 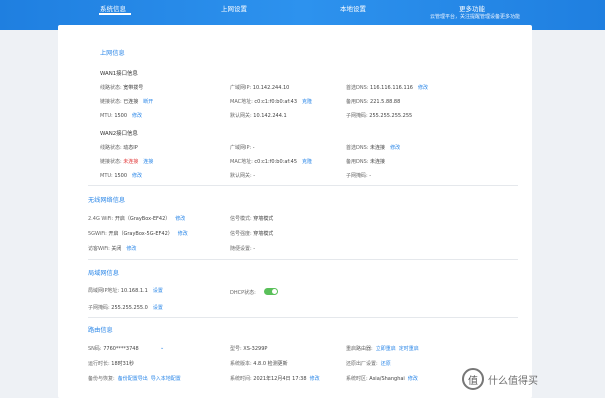 I want to click on wan2-dns-edit-link: 修改, so click(x=395, y=148).